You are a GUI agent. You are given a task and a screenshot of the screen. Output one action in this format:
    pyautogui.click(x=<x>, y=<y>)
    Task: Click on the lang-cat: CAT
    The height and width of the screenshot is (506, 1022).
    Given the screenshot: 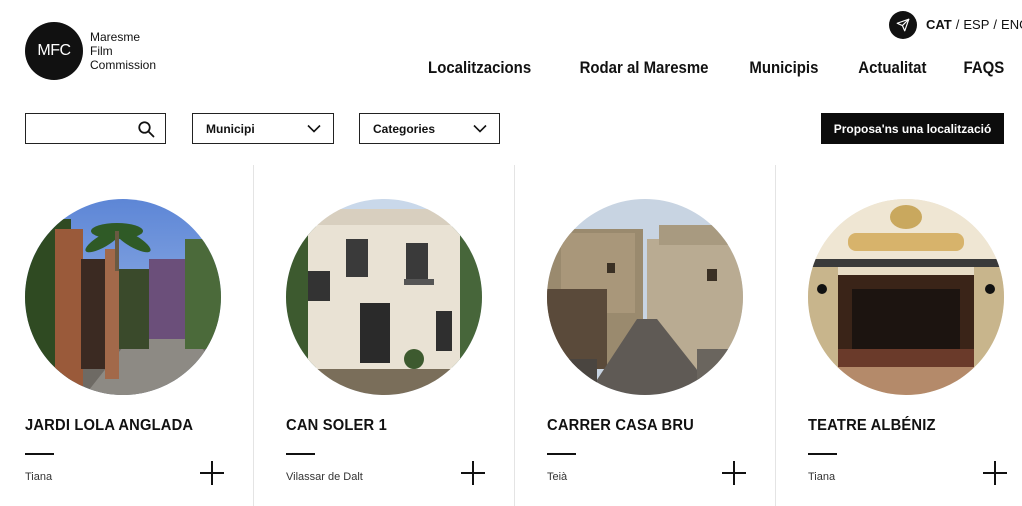 What is the action you would take?
    pyautogui.click(x=939, y=24)
    